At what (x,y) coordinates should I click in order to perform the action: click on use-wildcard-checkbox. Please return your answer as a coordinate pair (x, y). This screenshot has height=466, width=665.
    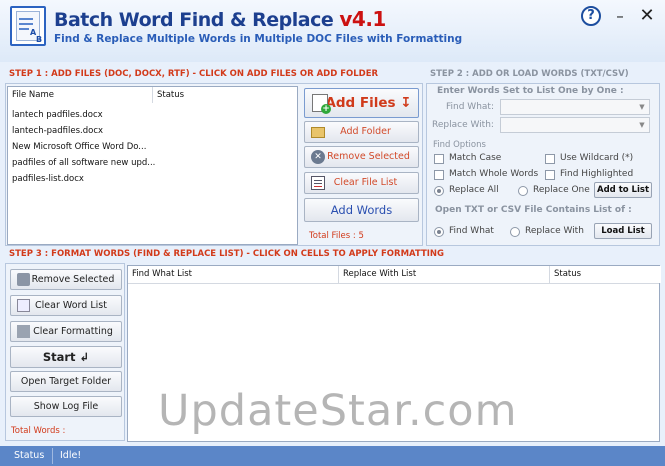
    Looking at the image, I should click on (550, 159).